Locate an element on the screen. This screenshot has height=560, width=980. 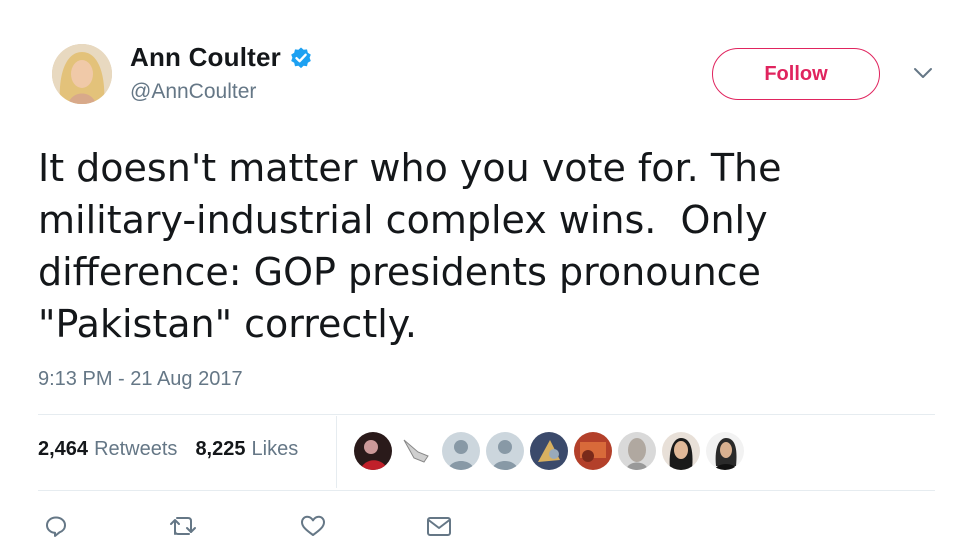
likes-count: 8,225 is located at coordinates (220, 449).